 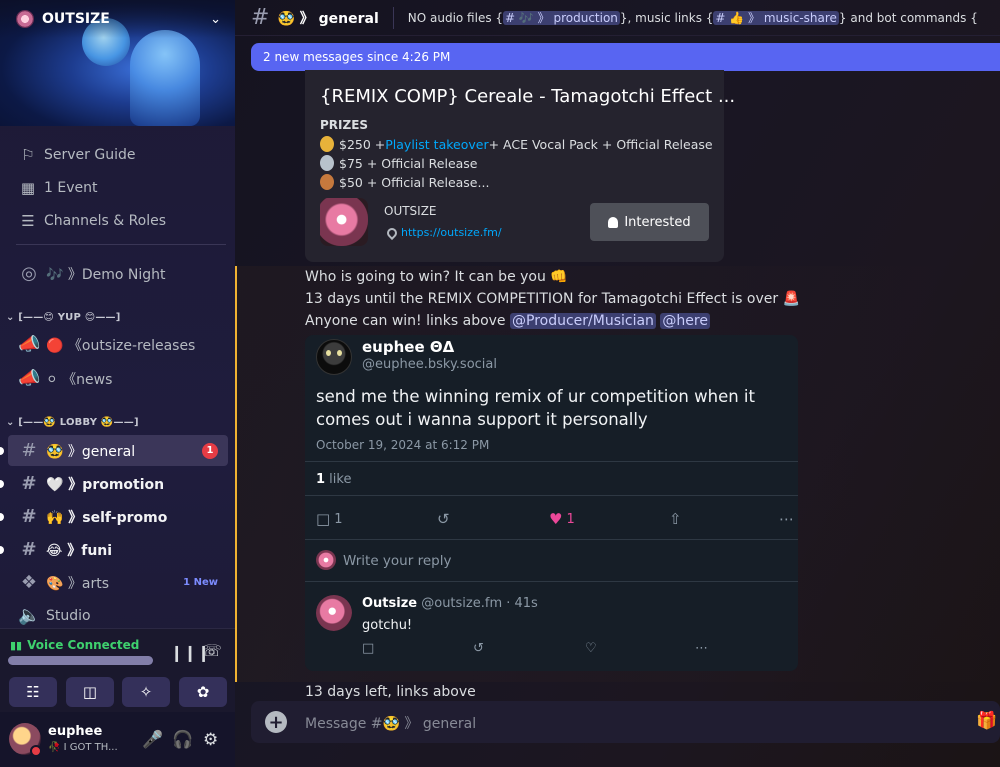 What do you see at coordinates (117, 670) in the screenshot?
I see `voice-panel: ▮▮ Voice Connected ❙❙❙ ☏ ☷ ◫ ✧ ✿` at bounding box center [117, 670].